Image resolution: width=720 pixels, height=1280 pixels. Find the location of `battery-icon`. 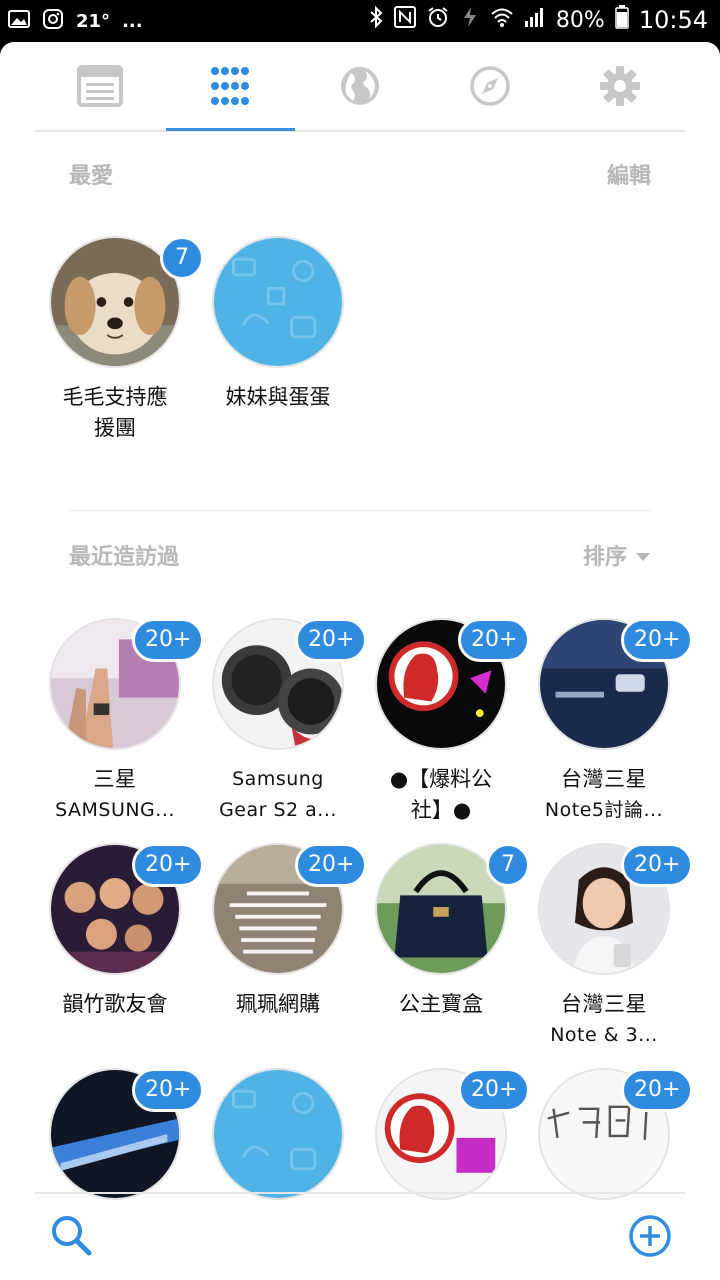

battery-icon is located at coordinates (622, 20).